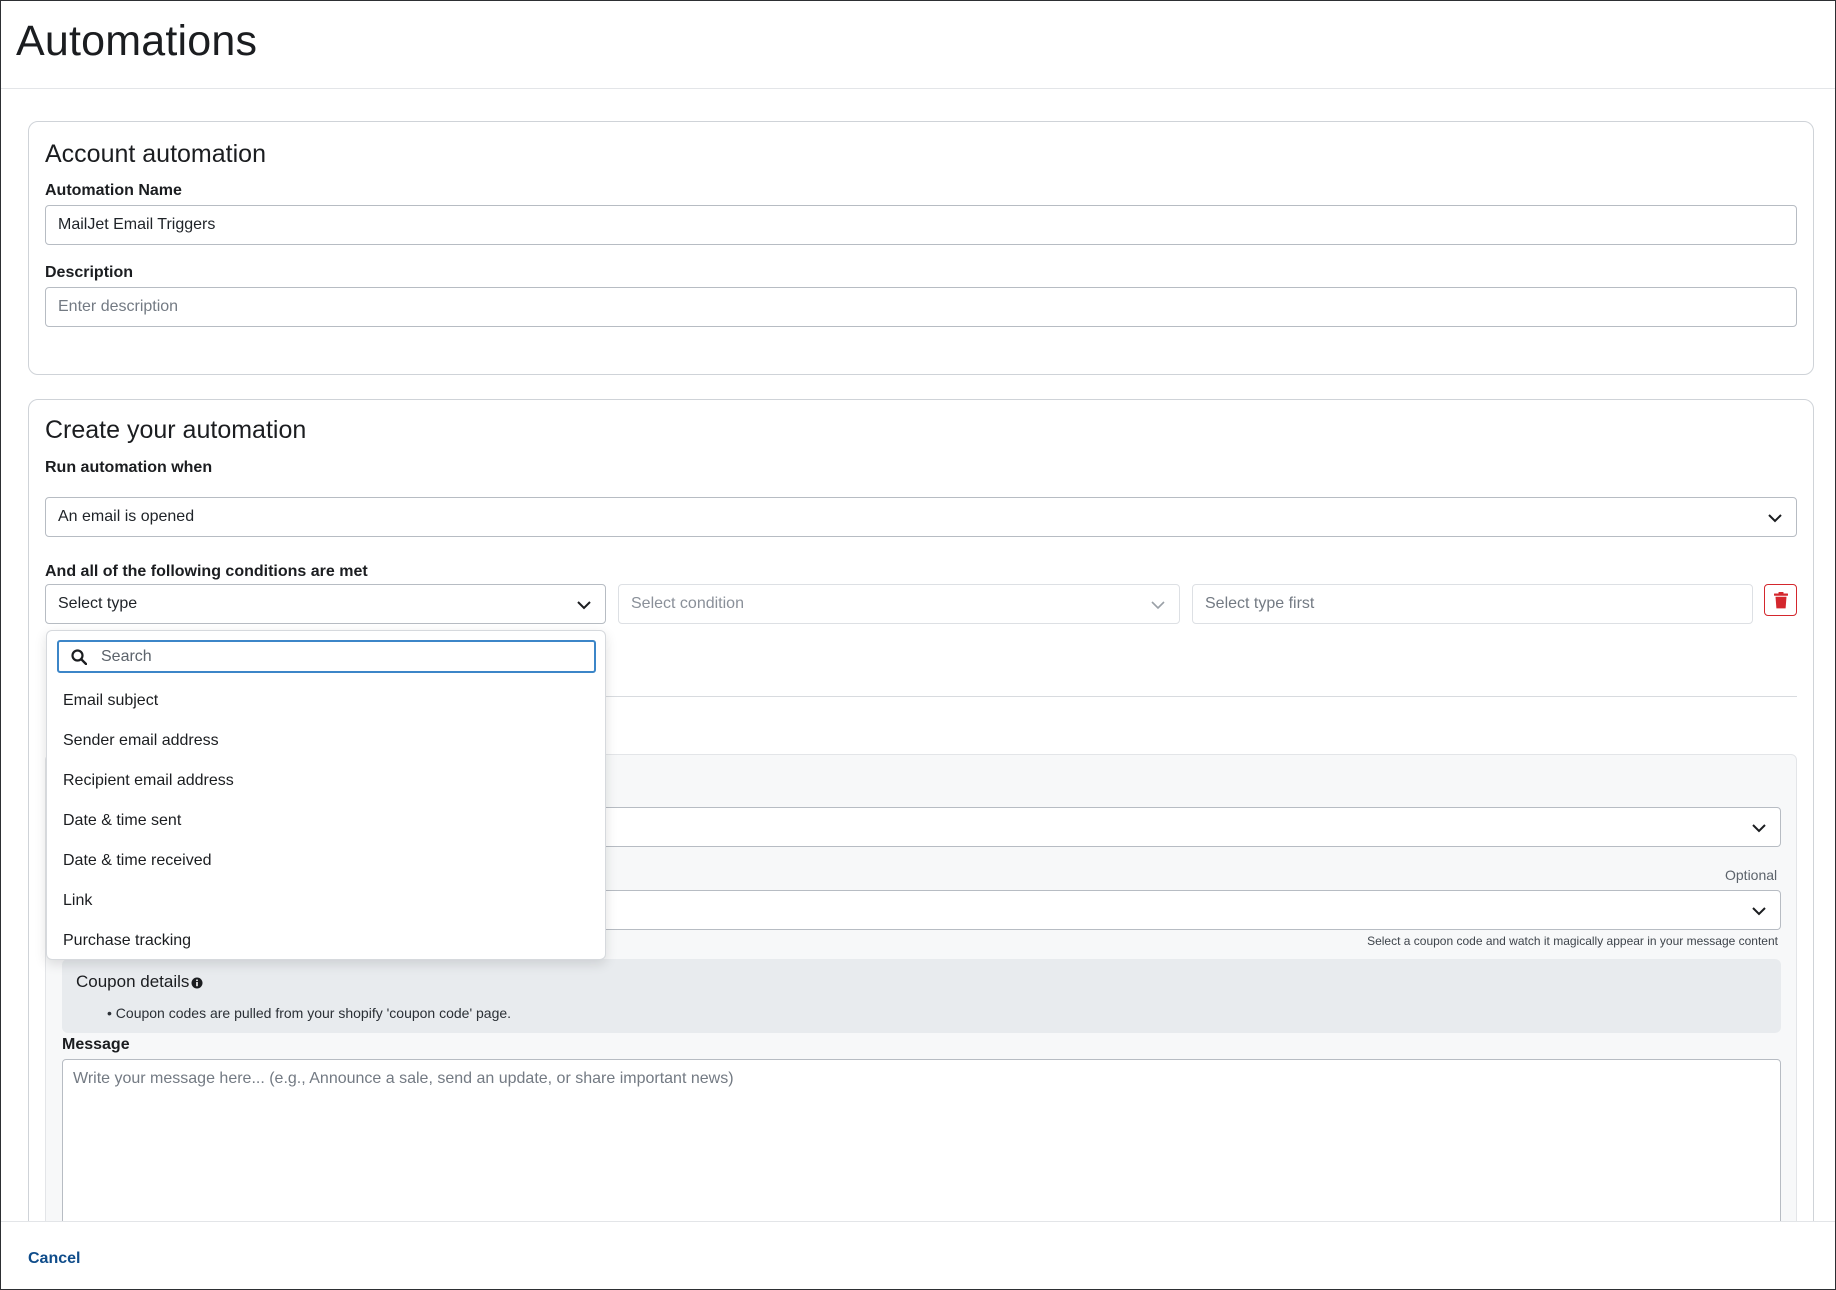 The height and width of the screenshot is (1290, 1836). What do you see at coordinates (326, 789) in the screenshot?
I see `dropdown-option: Recipient email address` at bounding box center [326, 789].